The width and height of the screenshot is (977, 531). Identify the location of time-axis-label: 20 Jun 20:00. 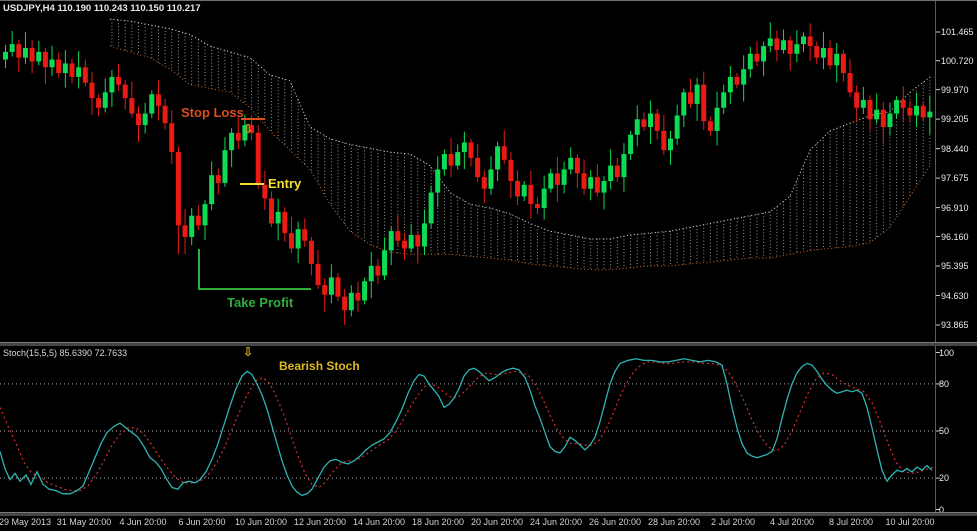
(497, 522).